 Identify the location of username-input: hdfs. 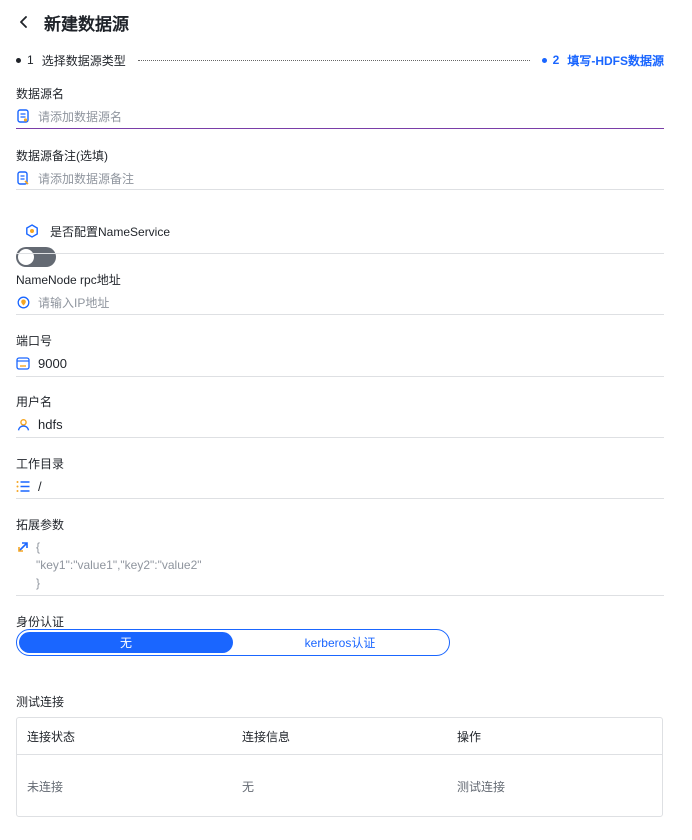
(340, 424).